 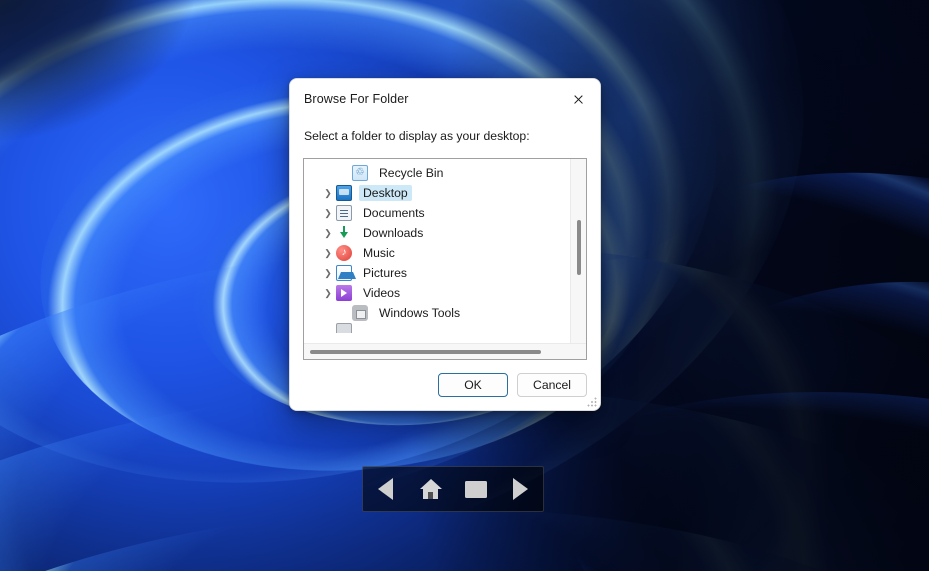 I want to click on triangle-right-icon, so click(x=520, y=489).